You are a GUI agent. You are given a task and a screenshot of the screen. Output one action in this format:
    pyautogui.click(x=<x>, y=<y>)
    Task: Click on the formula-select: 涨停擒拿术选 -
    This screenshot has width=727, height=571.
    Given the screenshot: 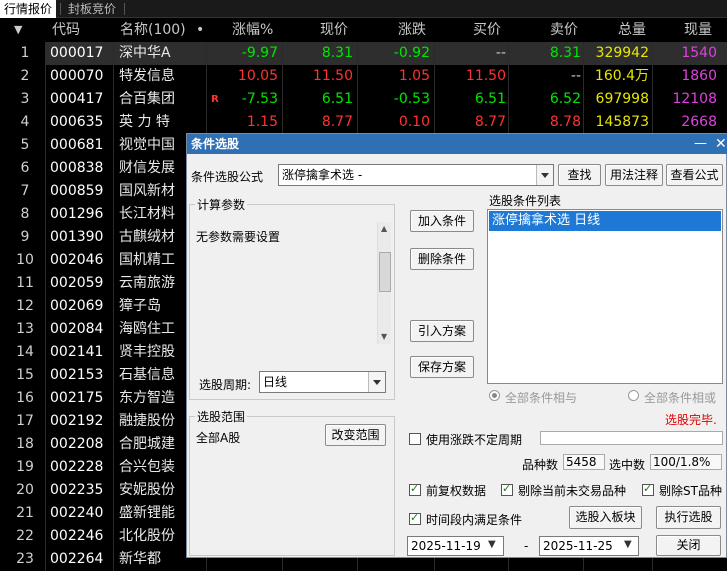 What is the action you would take?
    pyautogui.click(x=416, y=175)
    